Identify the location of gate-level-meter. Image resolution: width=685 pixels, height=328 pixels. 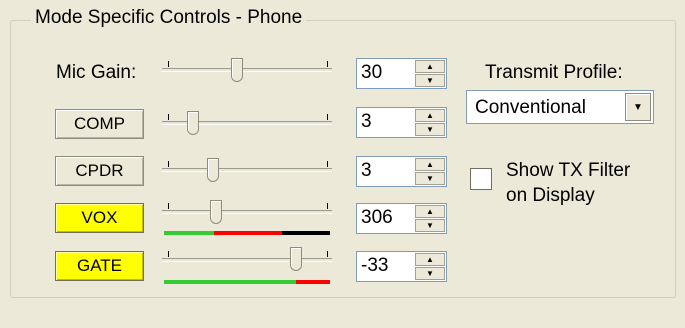
(247, 282).